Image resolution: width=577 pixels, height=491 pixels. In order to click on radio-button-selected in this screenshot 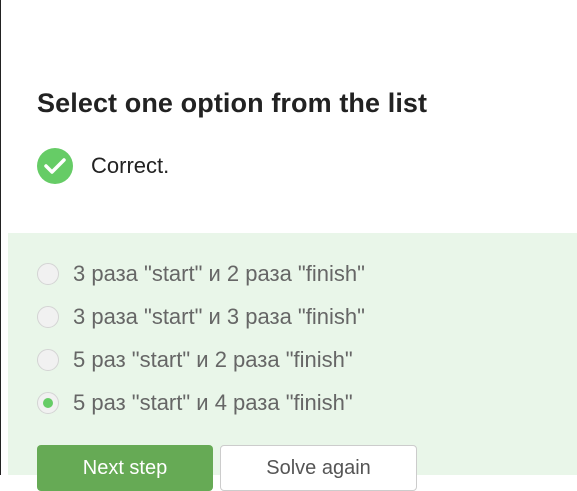, I will do `click(48, 403)`.